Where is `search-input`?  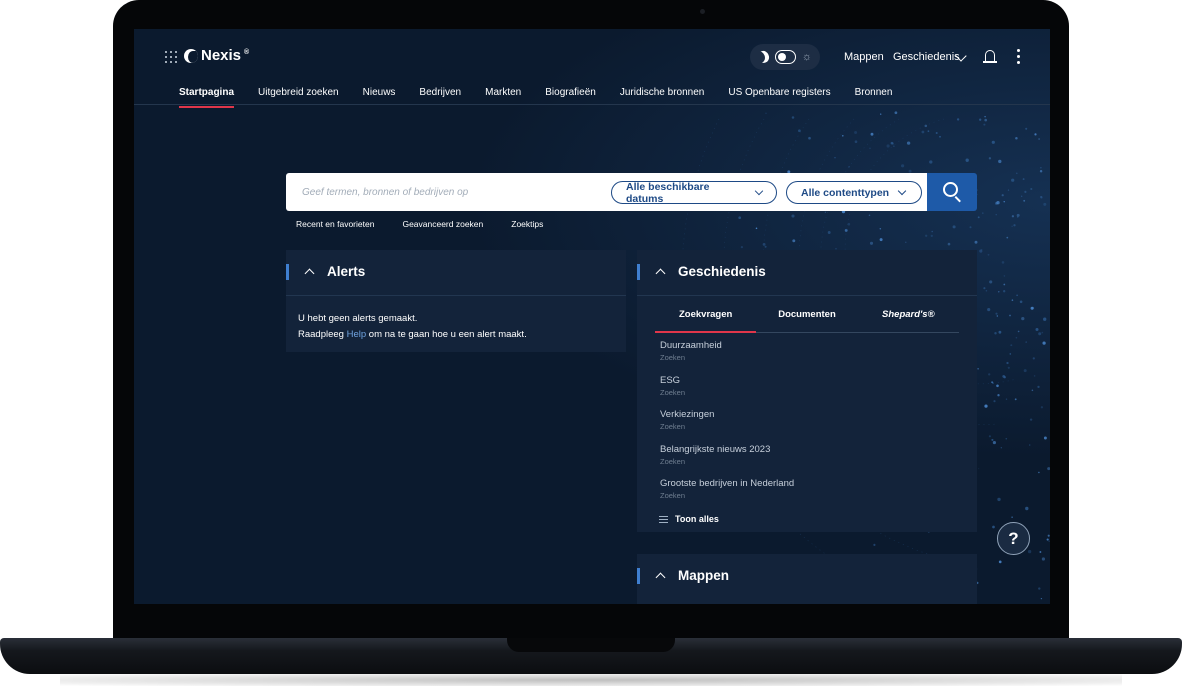
search-input is located at coordinates (450, 192).